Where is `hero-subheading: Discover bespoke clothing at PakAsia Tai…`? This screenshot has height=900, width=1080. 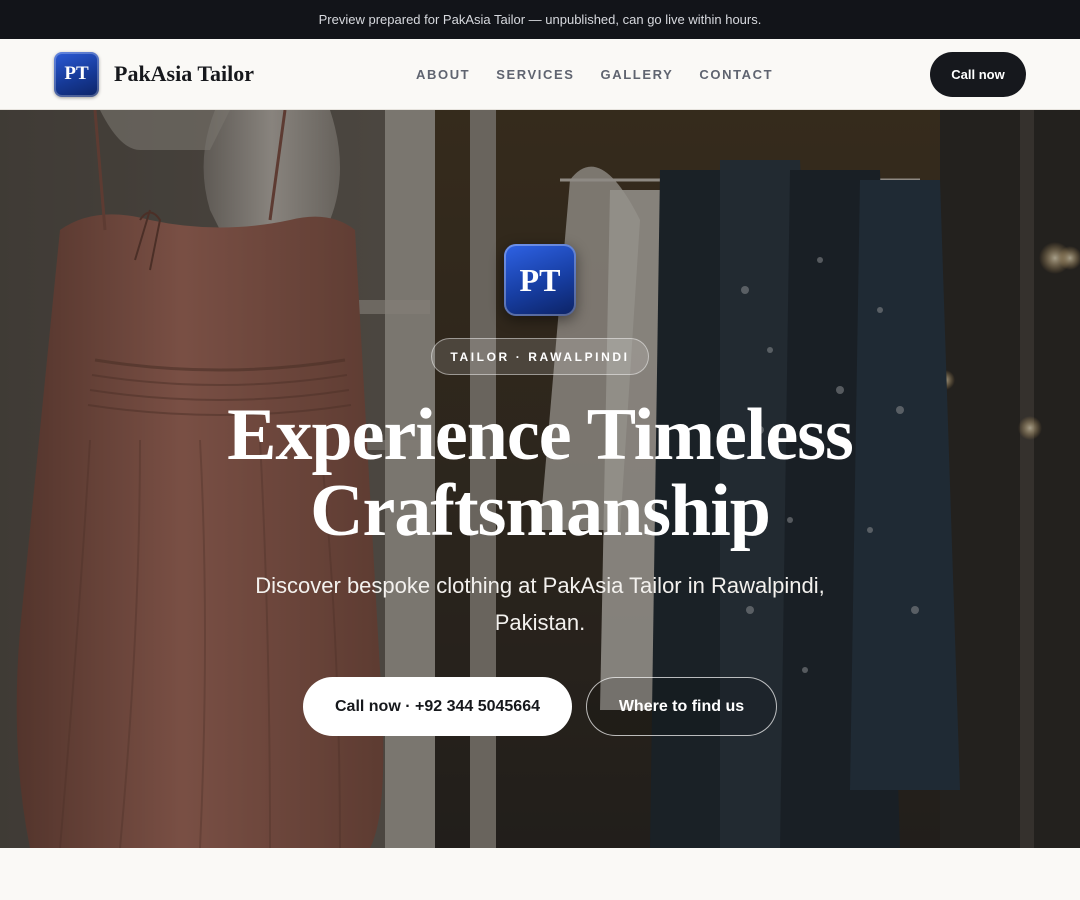
hero-subheading: Discover bespoke clothing at PakAsia Tai… is located at coordinates (540, 604).